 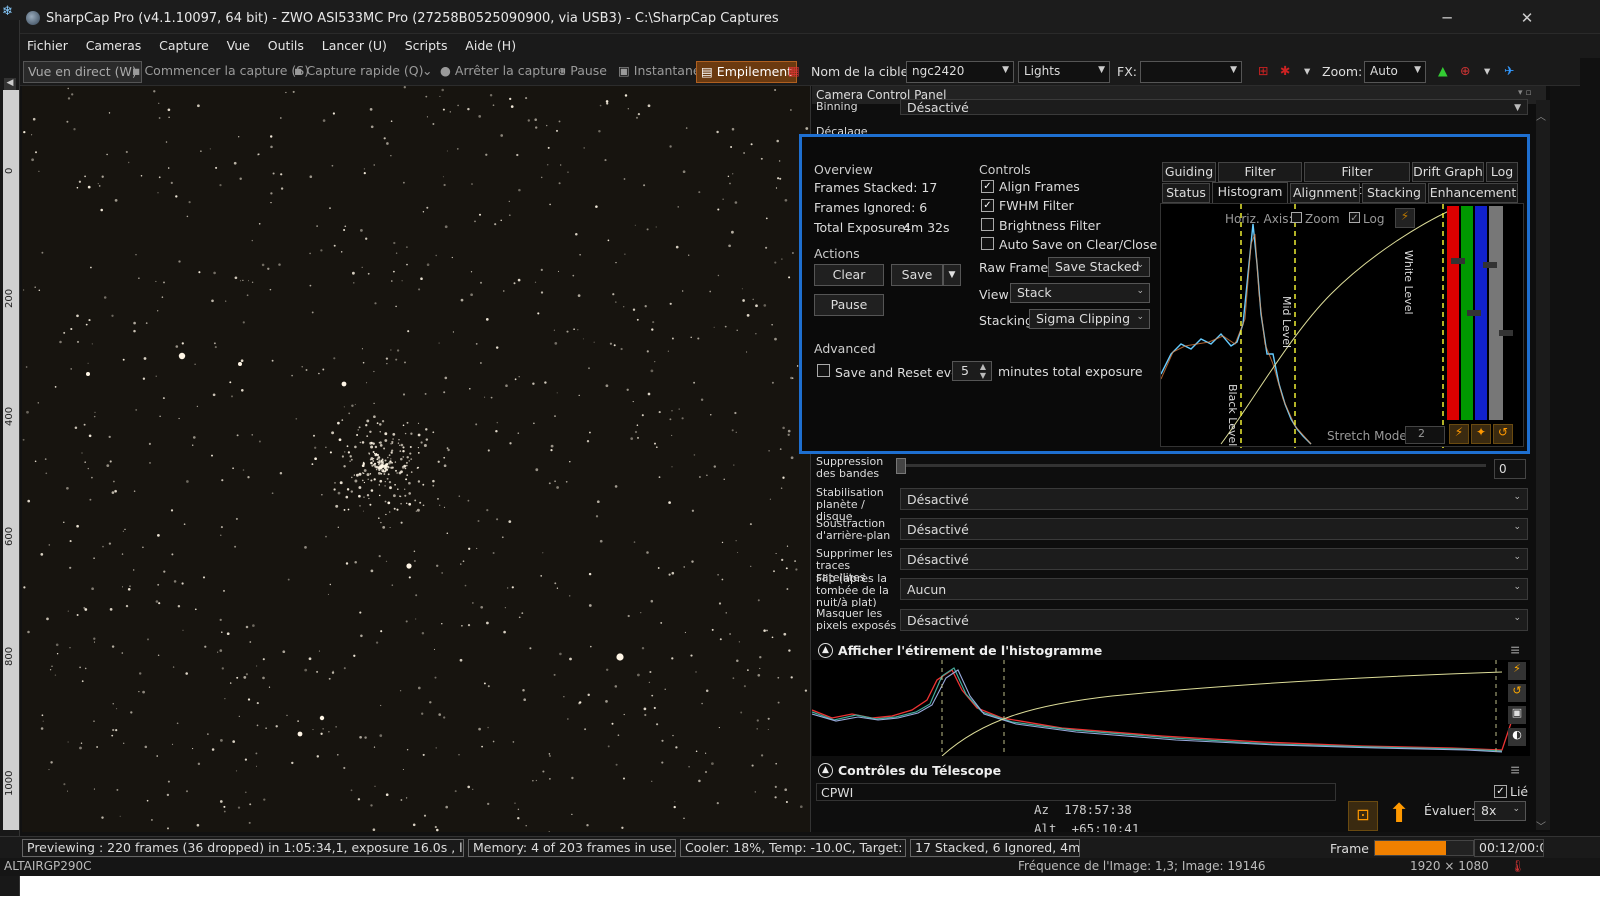 I want to click on reset-stretch-button: ↺, so click(x=1517, y=693).